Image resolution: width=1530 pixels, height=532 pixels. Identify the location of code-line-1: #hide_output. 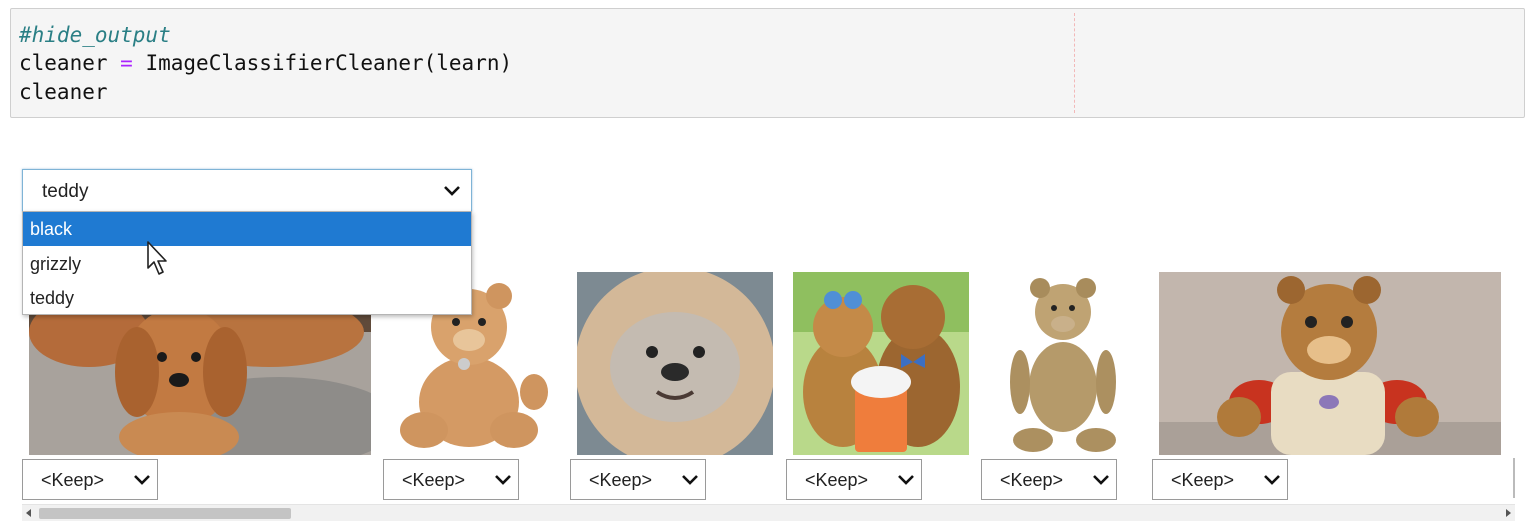
(95, 35).